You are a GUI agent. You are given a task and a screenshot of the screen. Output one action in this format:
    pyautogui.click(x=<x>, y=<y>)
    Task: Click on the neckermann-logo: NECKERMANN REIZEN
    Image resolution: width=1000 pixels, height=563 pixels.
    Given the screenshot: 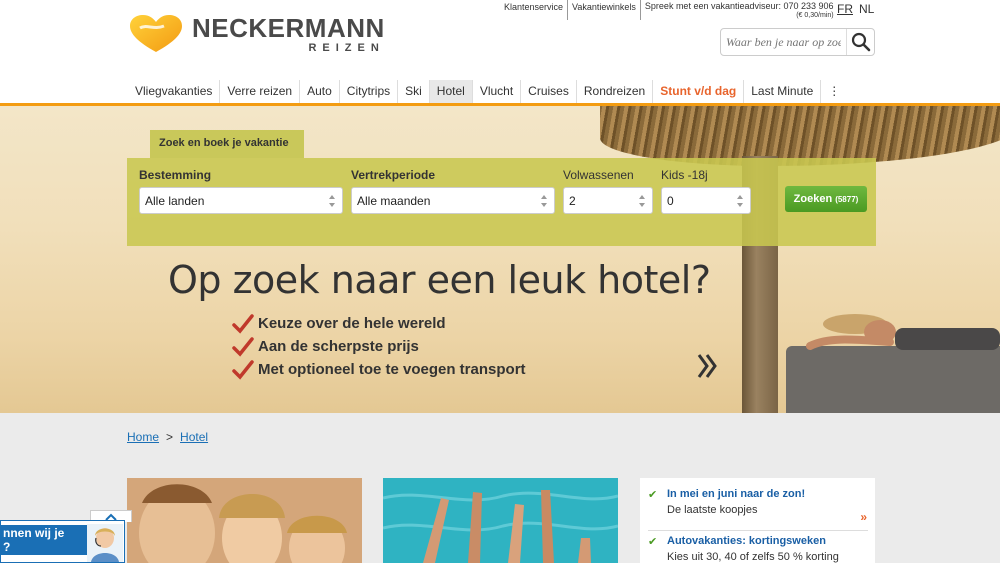 What is the action you would take?
    pyautogui.click(x=256, y=34)
    